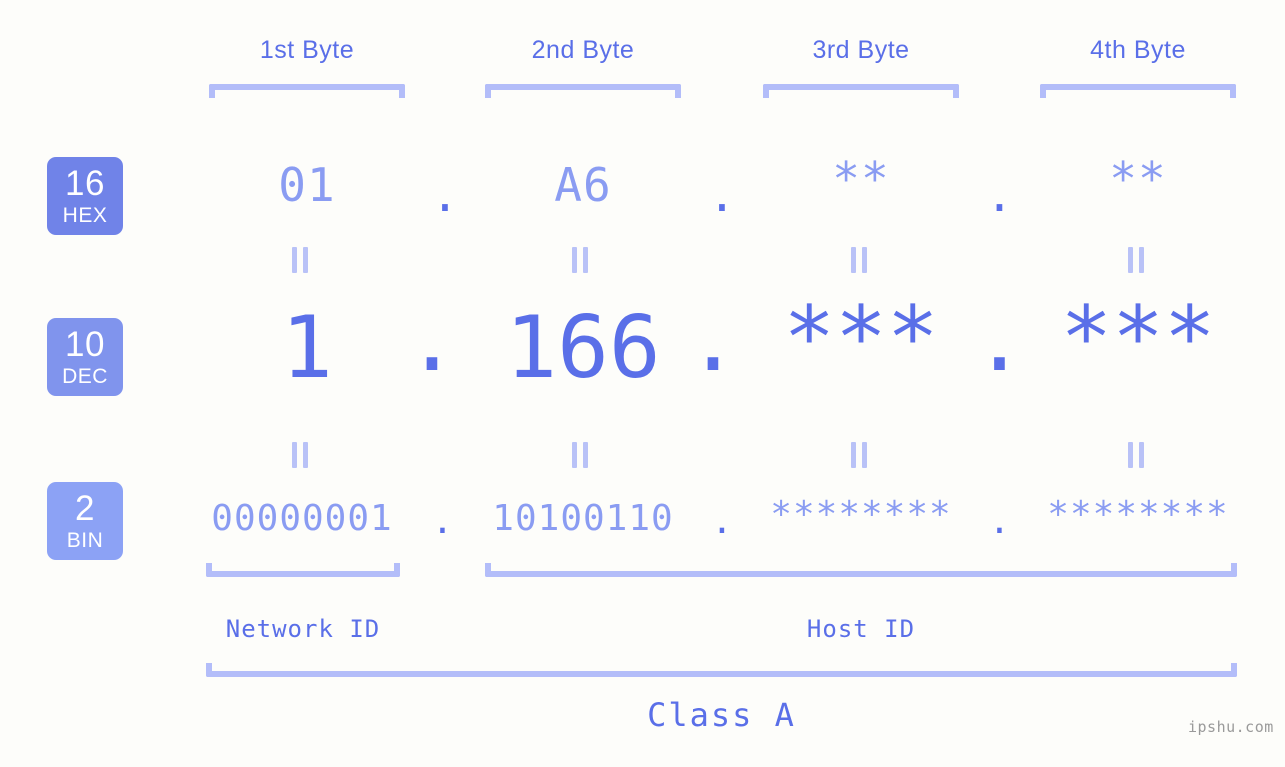 This screenshot has height=767, width=1285. I want to click on class-label: Class A, so click(721, 715).